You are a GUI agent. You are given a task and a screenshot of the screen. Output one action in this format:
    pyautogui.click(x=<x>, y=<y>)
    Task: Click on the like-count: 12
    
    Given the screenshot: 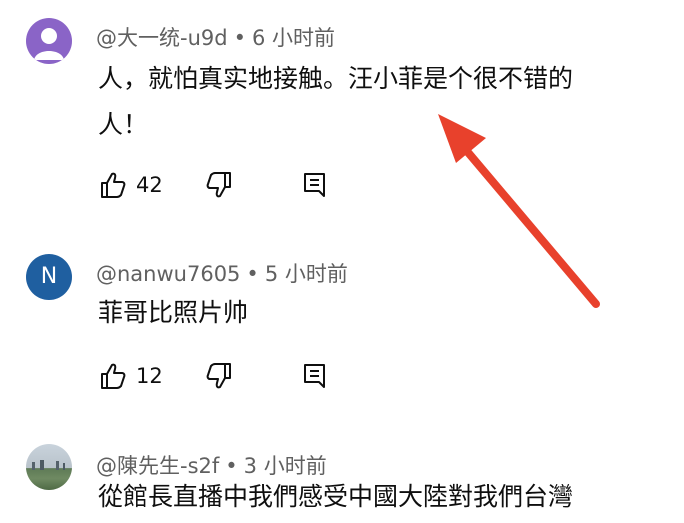 What is the action you would take?
    pyautogui.click(x=149, y=376)
    